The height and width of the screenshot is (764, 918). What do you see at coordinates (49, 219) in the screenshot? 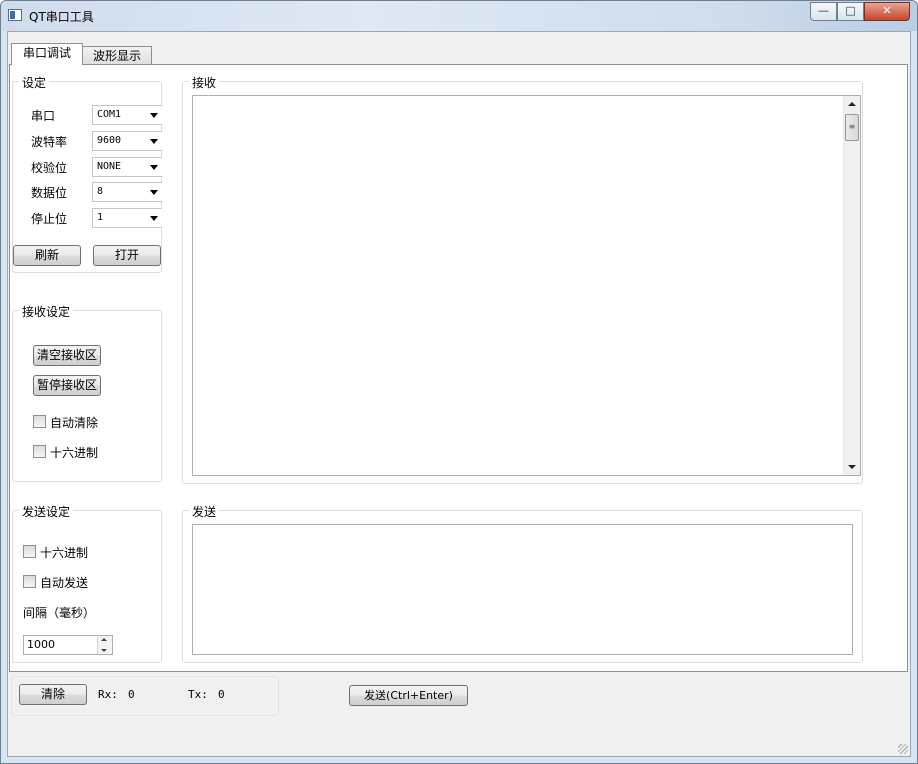
I see `stop-bits-label: 停止位` at bounding box center [49, 219].